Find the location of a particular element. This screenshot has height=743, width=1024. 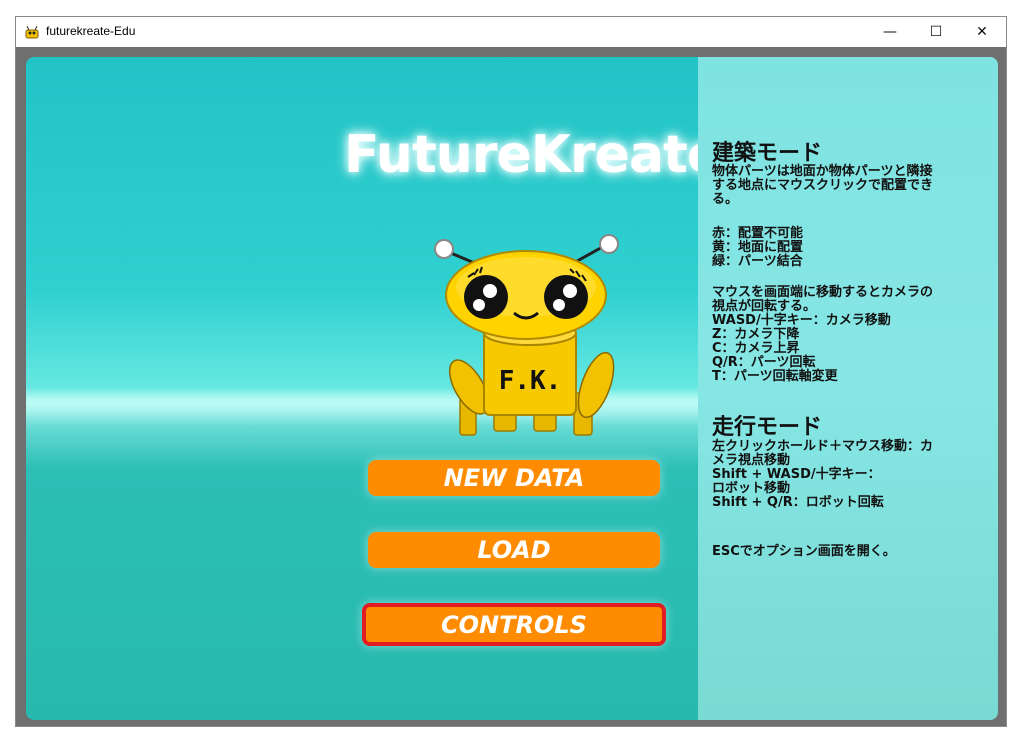

close-icon: ✕ is located at coordinates (982, 32).